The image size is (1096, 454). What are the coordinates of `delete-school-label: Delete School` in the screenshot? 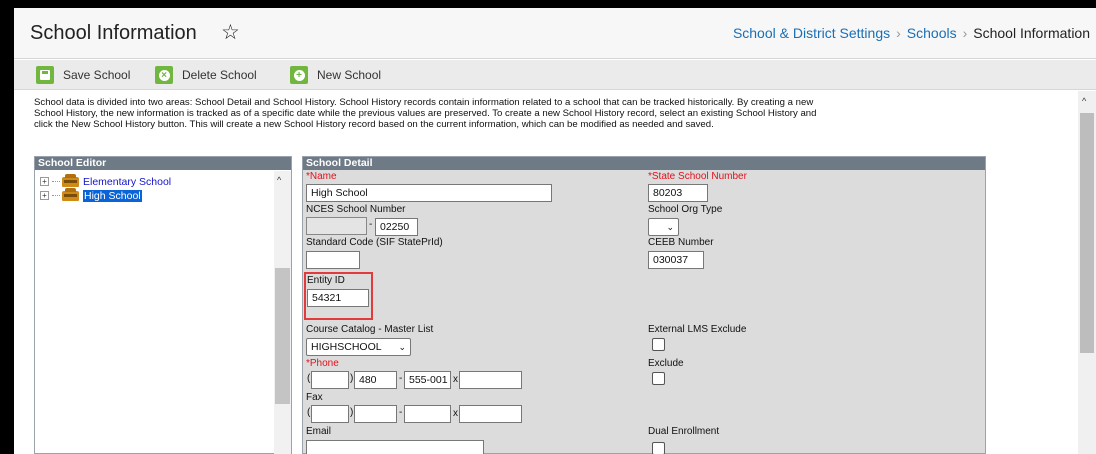 It's located at (219, 75).